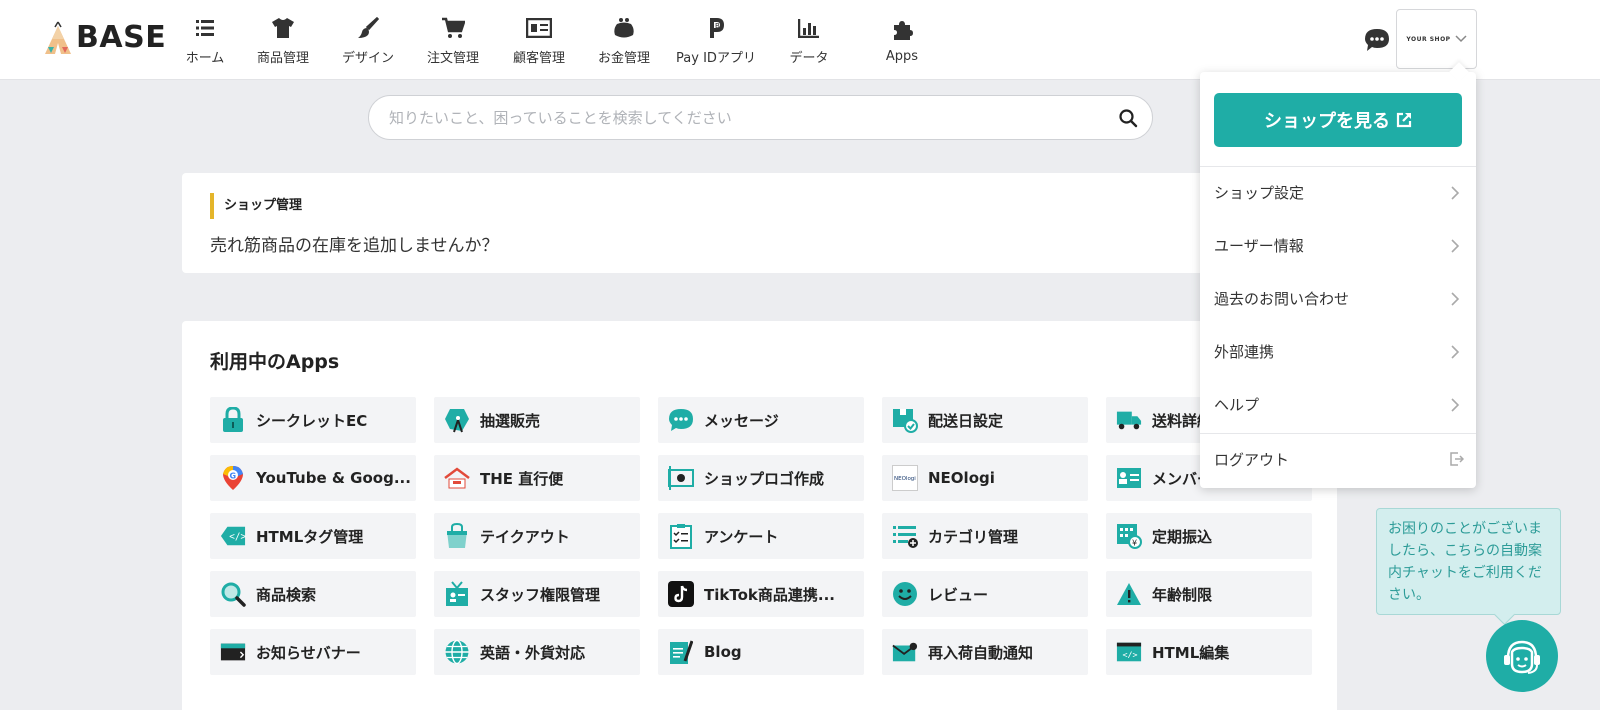  I want to click on logout-button: ログアウト, so click(1338, 459).